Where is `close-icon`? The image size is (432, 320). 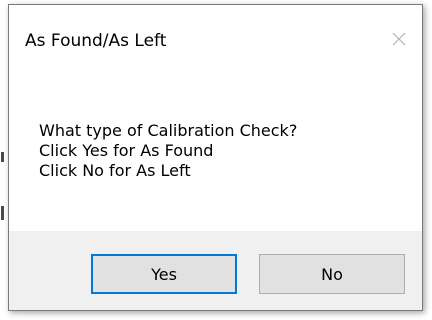
close-icon is located at coordinates (399, 39).